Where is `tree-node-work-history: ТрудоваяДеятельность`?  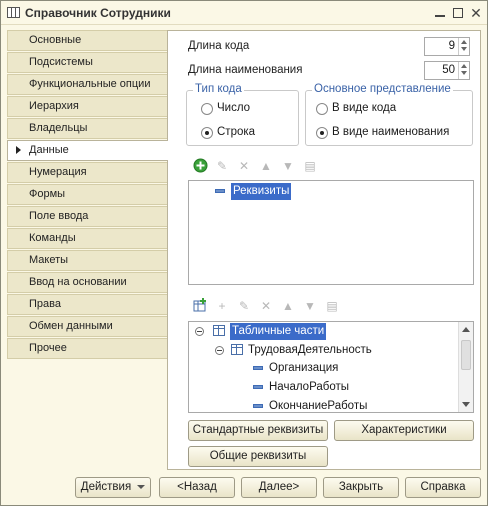
tree-node-work-history: ТрудоваяДеятельность is located at coordinates (293, 350).